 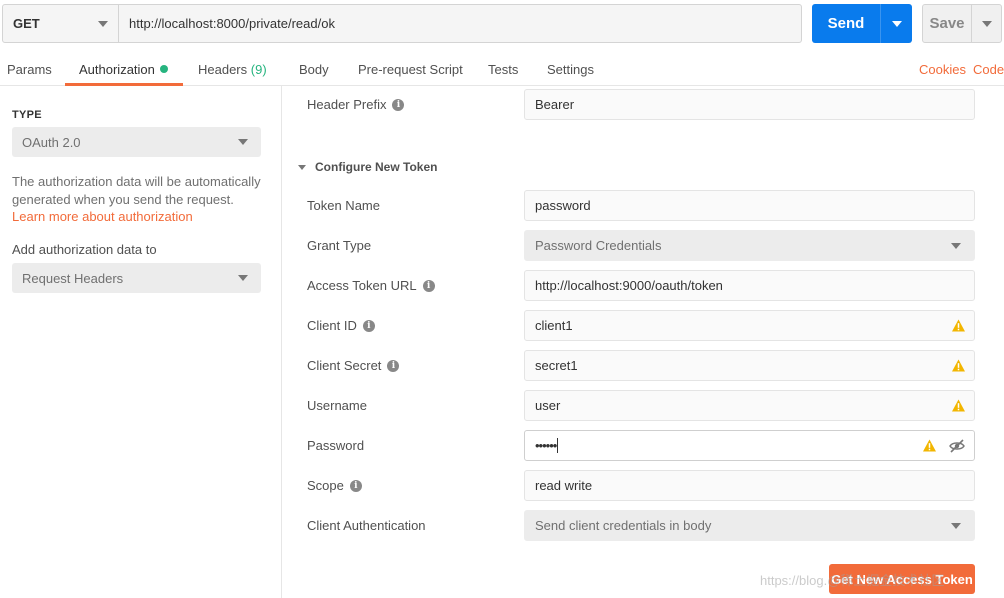 I want to click on client-id-label: Client ID i, so click(x=341, y=325).